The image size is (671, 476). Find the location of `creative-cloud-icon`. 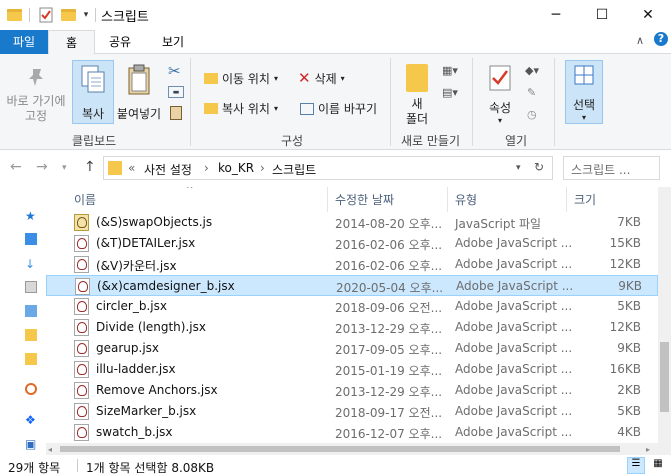

creative-cloud-icon is located at coordinates (31, 389).